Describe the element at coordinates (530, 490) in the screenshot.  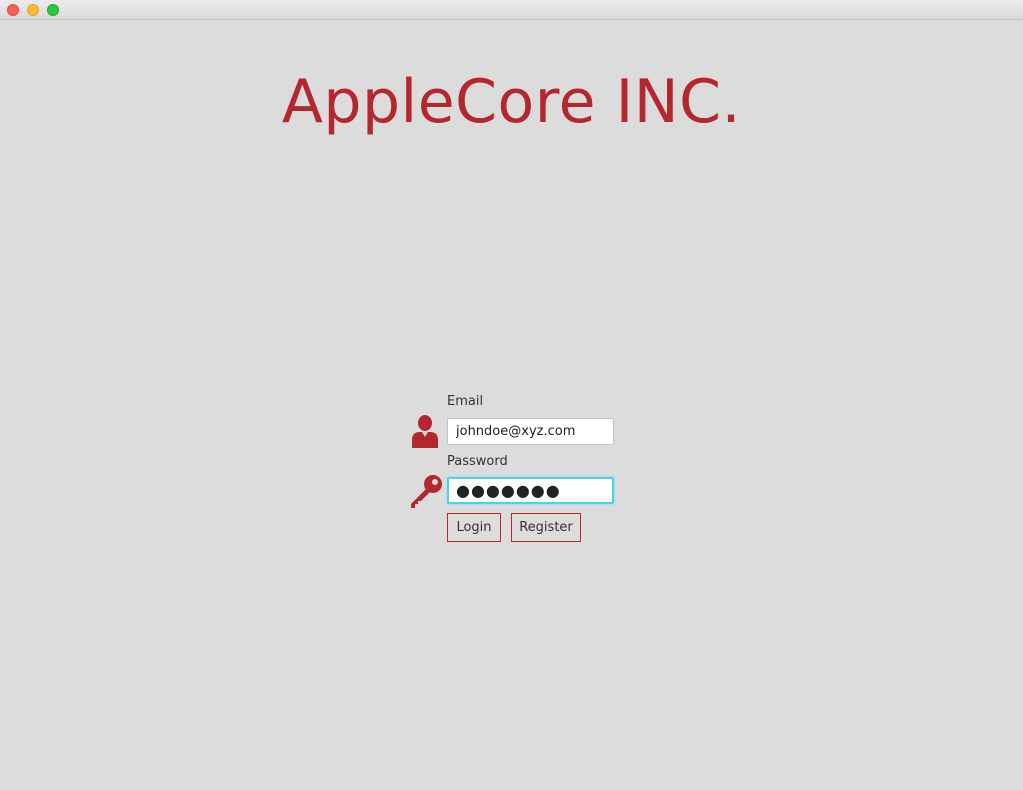
I see `password-input` at that location.